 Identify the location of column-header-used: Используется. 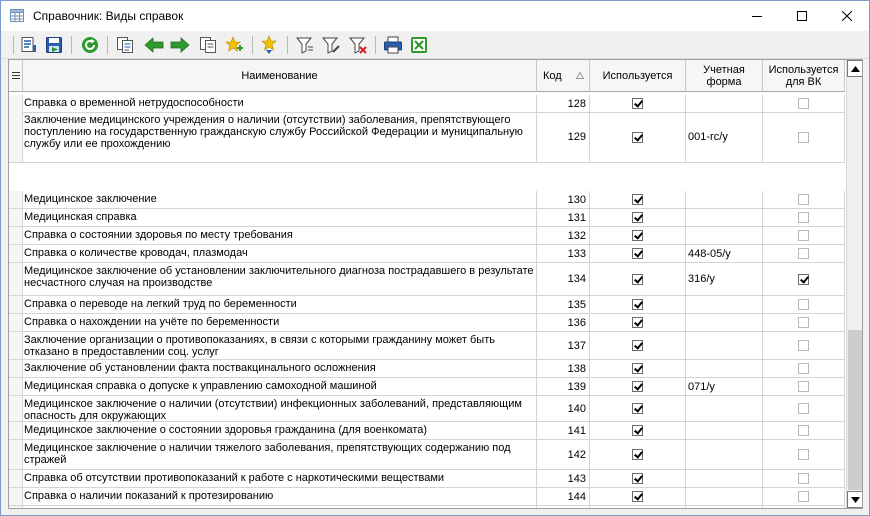
(638, 76).